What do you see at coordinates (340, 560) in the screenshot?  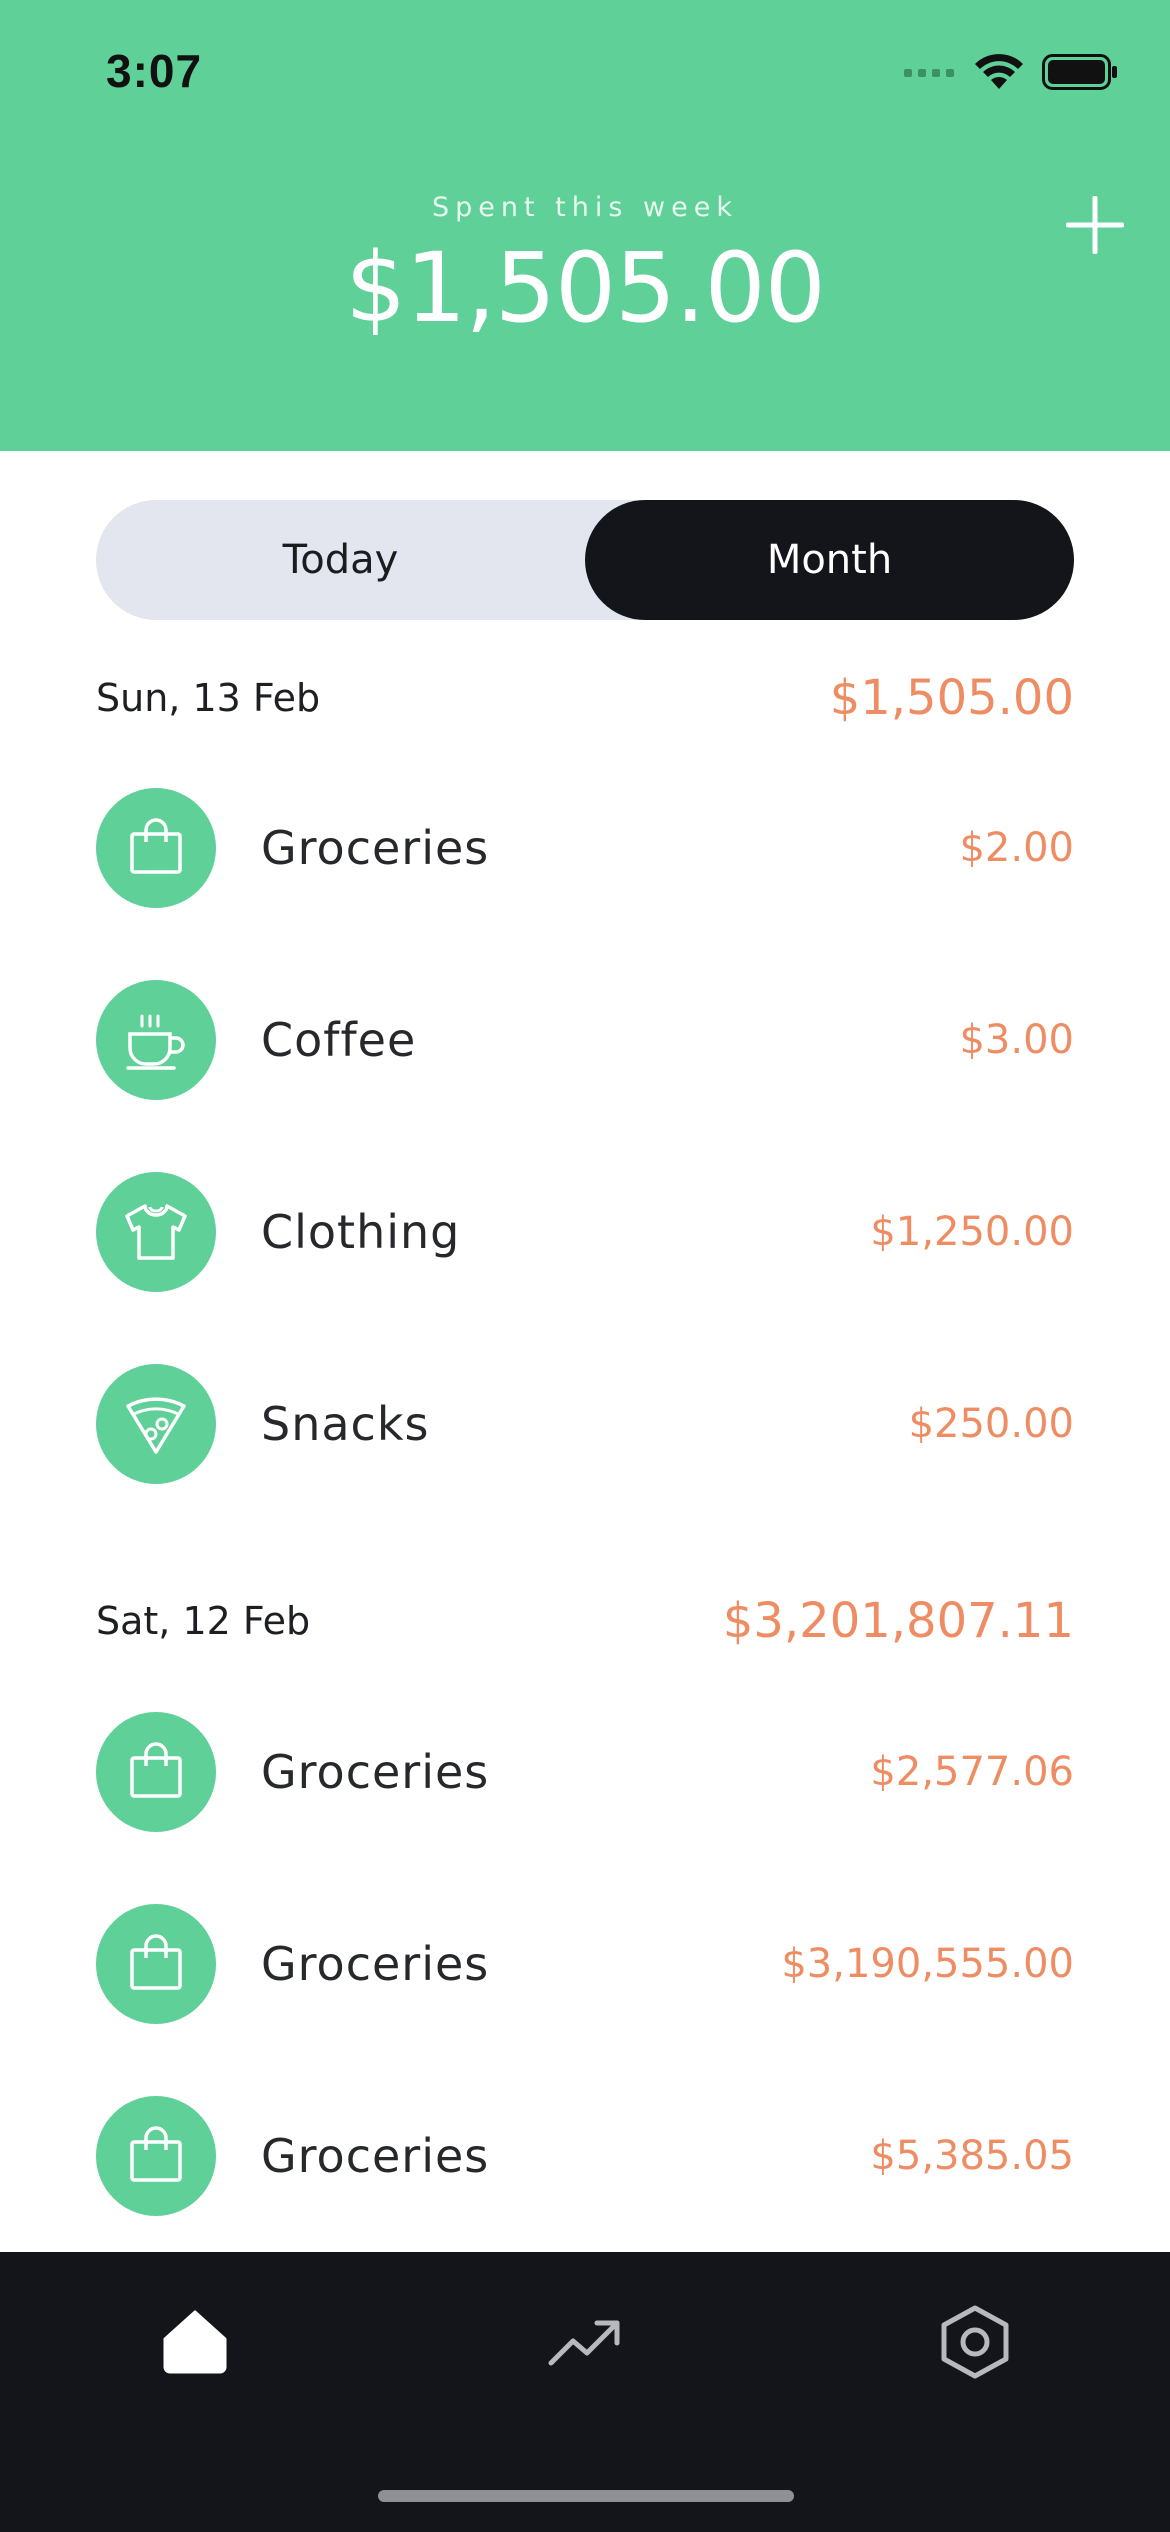 I see `tab-today: Today` at bounding box center [340, 560].